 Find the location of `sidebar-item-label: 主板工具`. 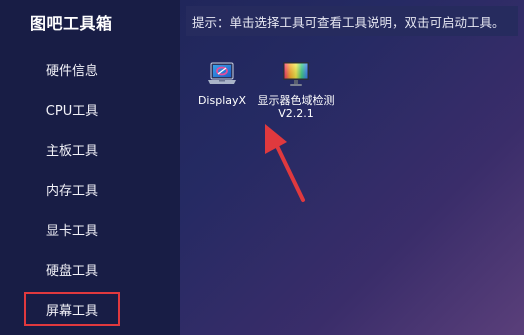

sidebar-item-label: 主板工具 is located at coordinates (71, 151).